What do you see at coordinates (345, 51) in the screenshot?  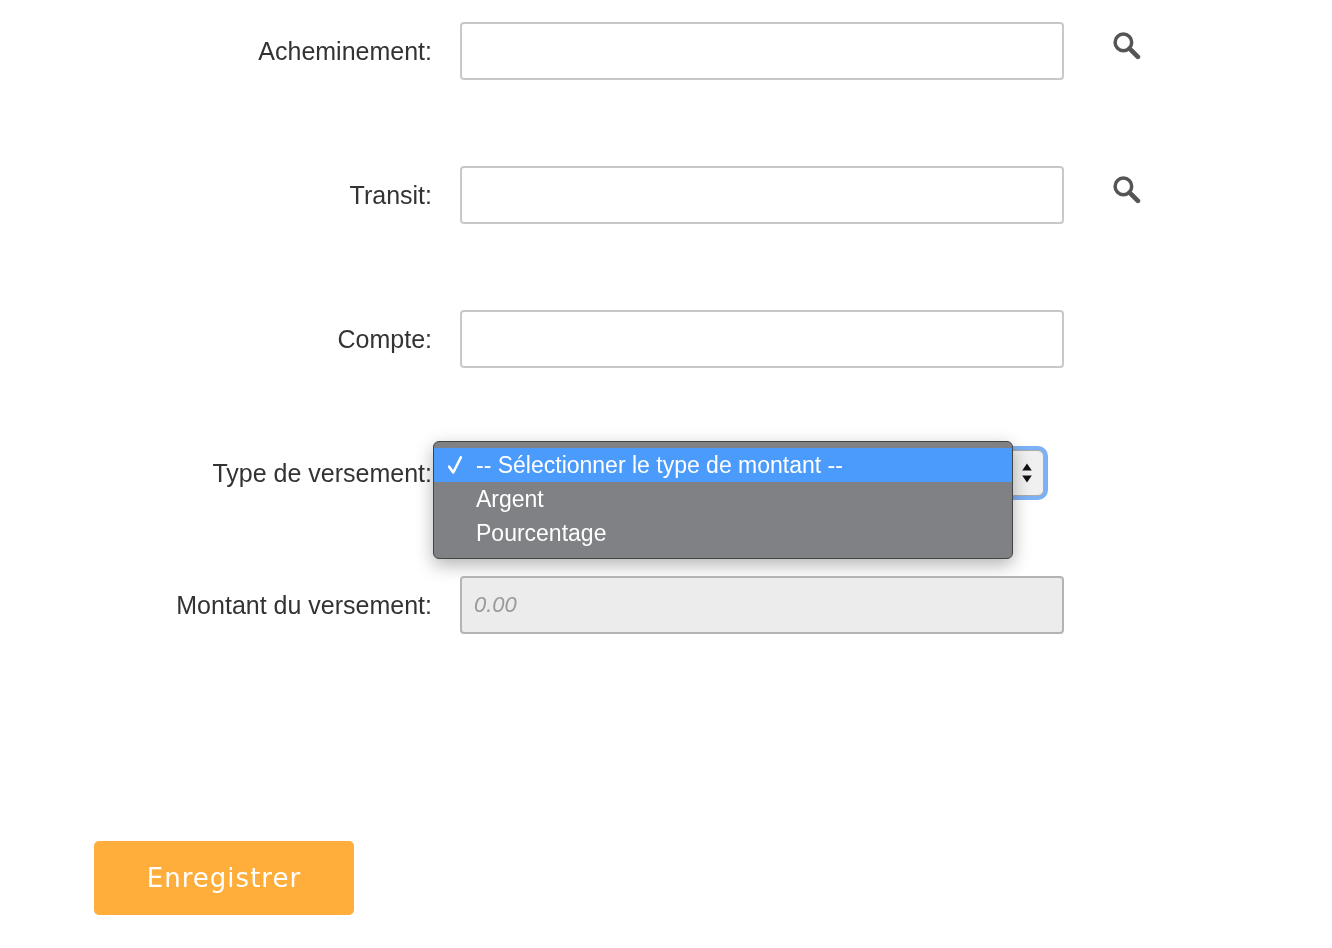 I see `field-label: Acheminement:` at bounding box center [345, 51].